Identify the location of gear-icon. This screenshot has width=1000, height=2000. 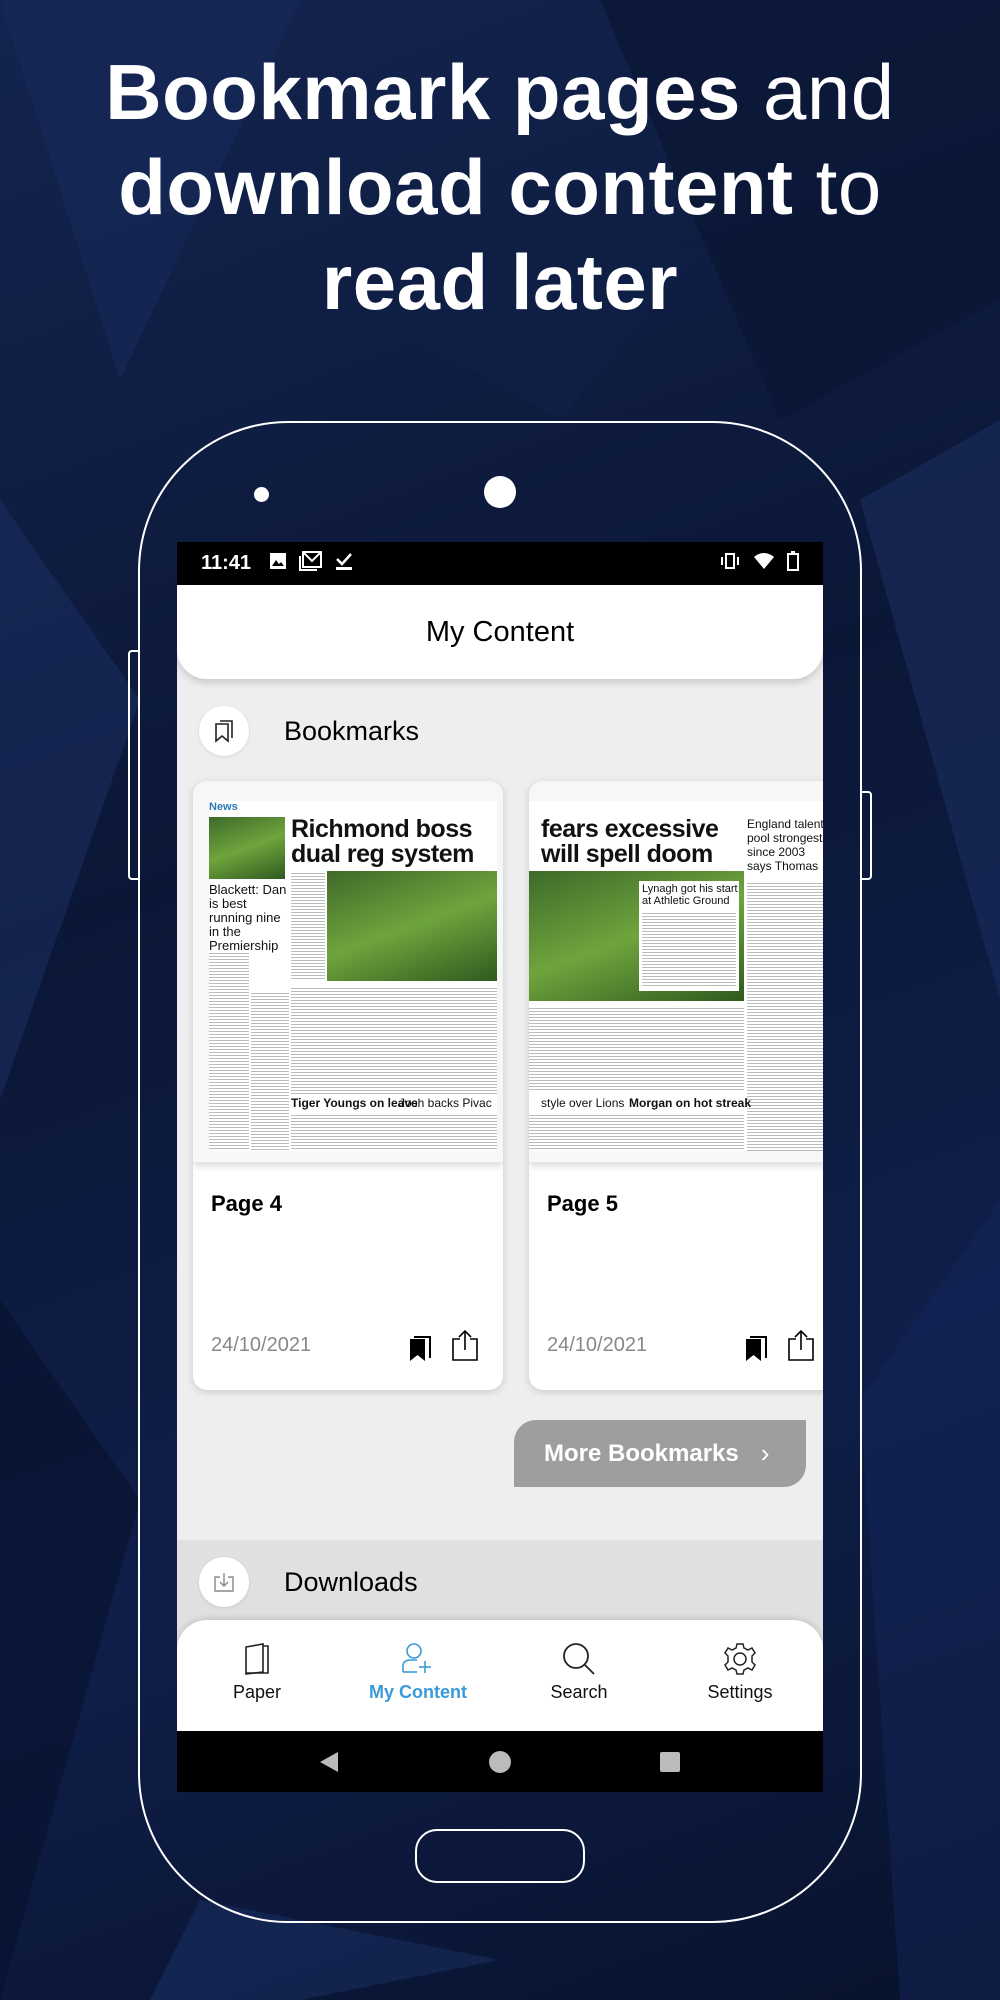
(740, 1659).